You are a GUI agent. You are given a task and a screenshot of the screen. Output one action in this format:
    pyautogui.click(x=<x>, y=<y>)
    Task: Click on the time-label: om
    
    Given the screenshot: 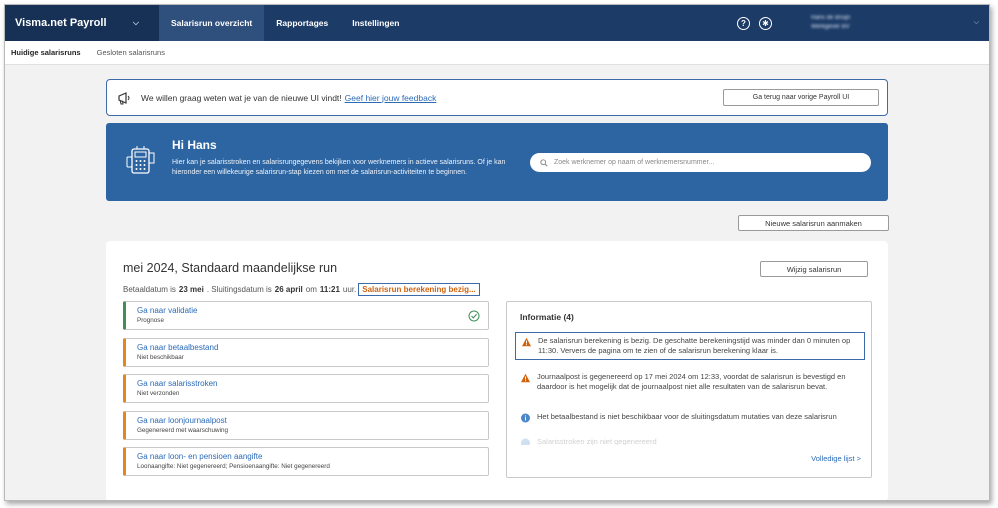 What is the action you would take?
    pyautogui.click(x=311, y=289)
    